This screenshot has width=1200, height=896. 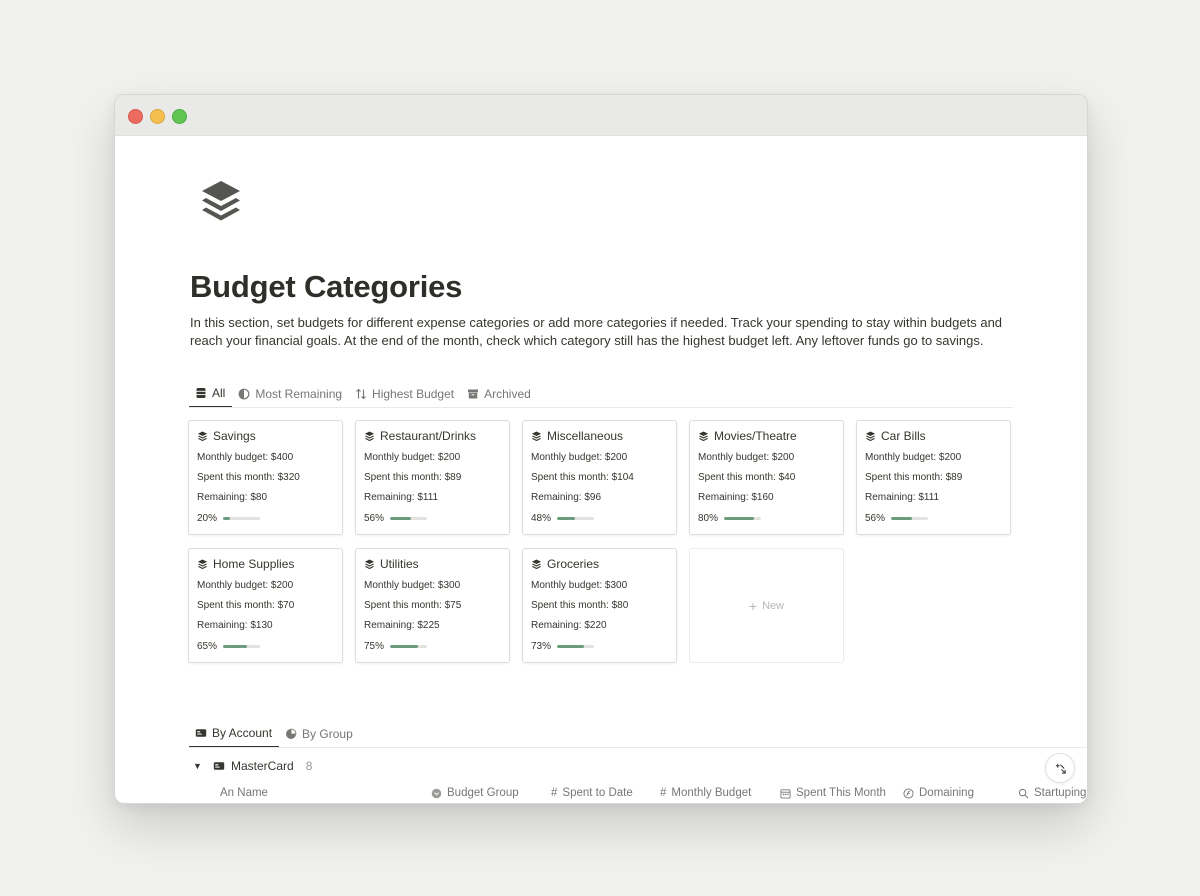 I want to click on card-title: Home Supplies, so click(x=245, y=564).